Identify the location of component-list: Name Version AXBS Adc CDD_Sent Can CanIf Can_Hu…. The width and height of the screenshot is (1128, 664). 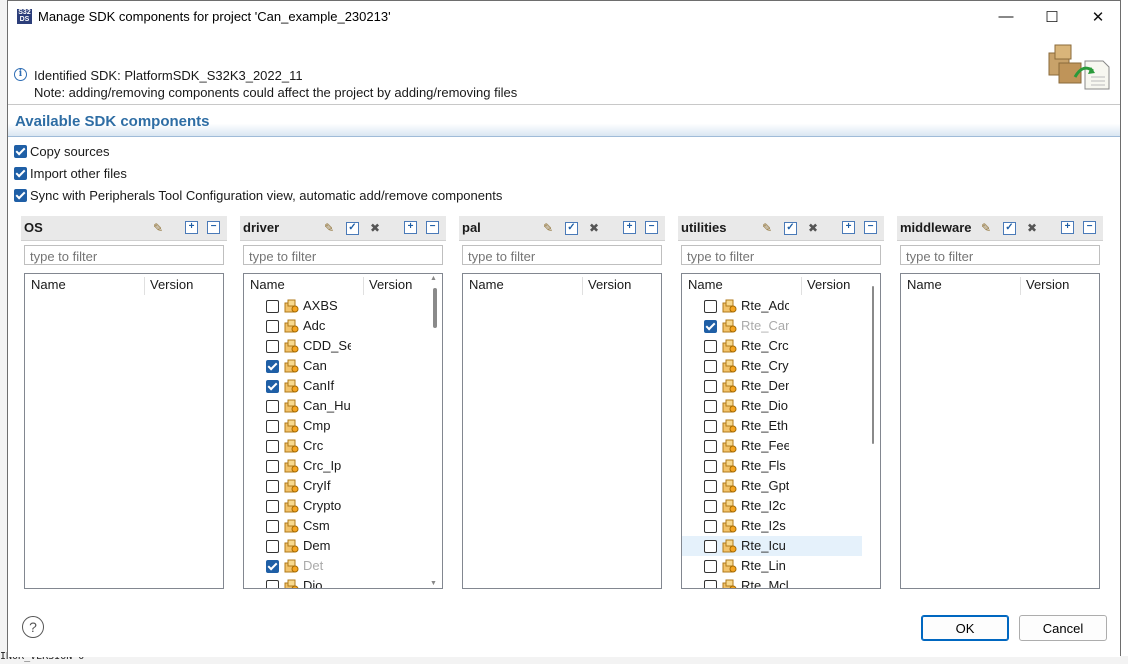
(343, 431).